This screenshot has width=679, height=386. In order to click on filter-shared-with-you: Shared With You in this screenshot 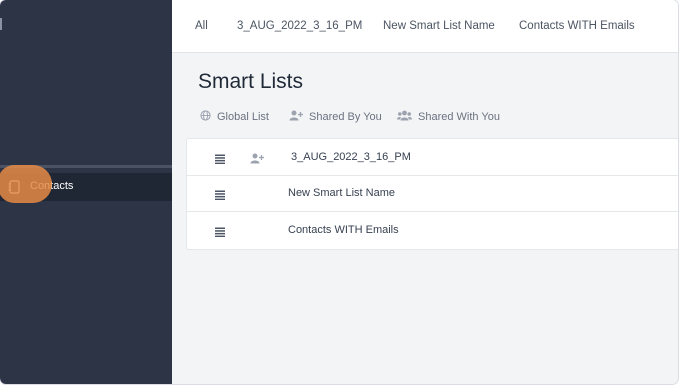, I will do `click(448, 117)`.